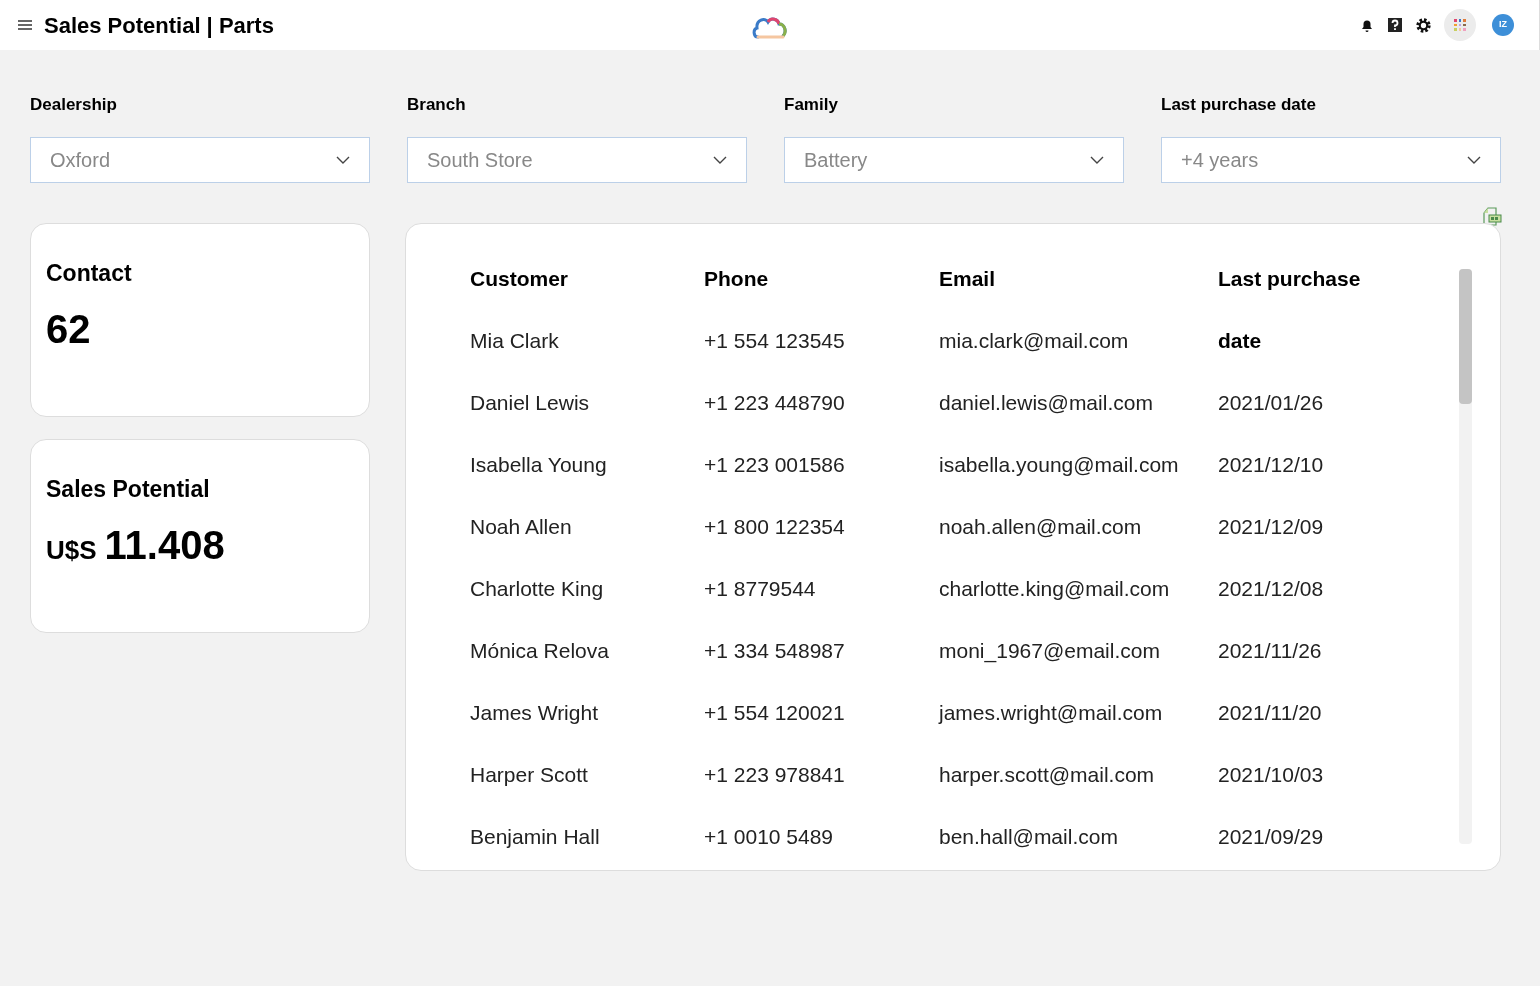 This screenshot has width=1540, height=986. Describe the element at coordinates (520, 279) in the screenshot. I see `column-header: Customer` at that location.